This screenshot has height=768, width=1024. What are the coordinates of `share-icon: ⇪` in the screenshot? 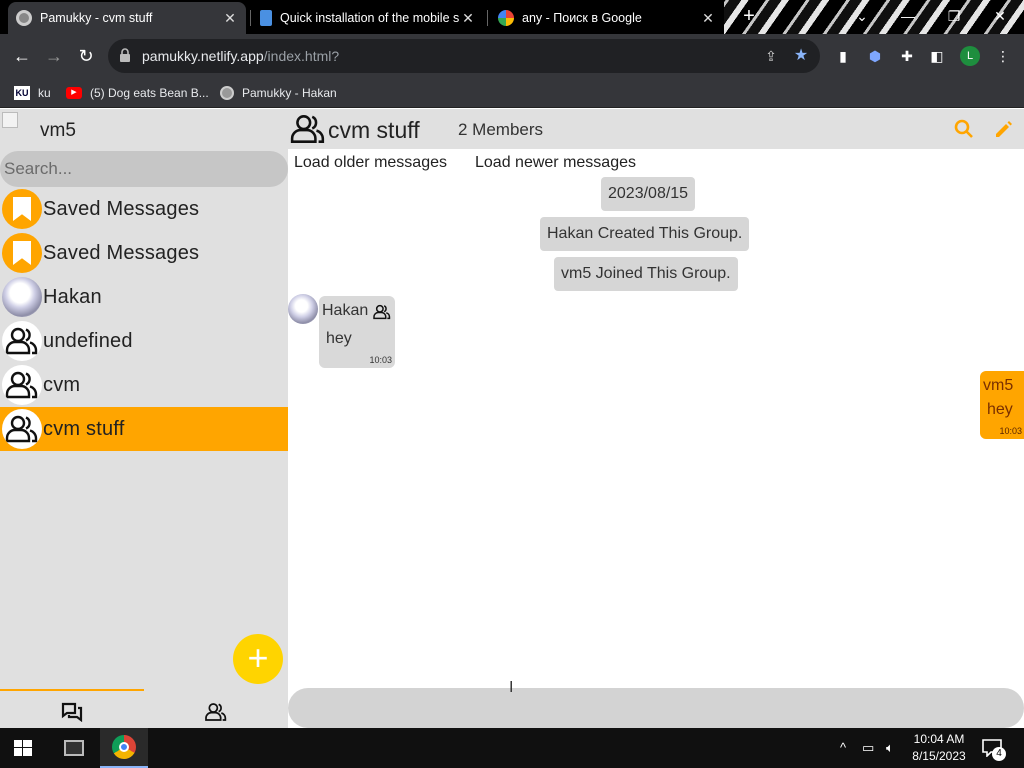 It's located at (771, 56).